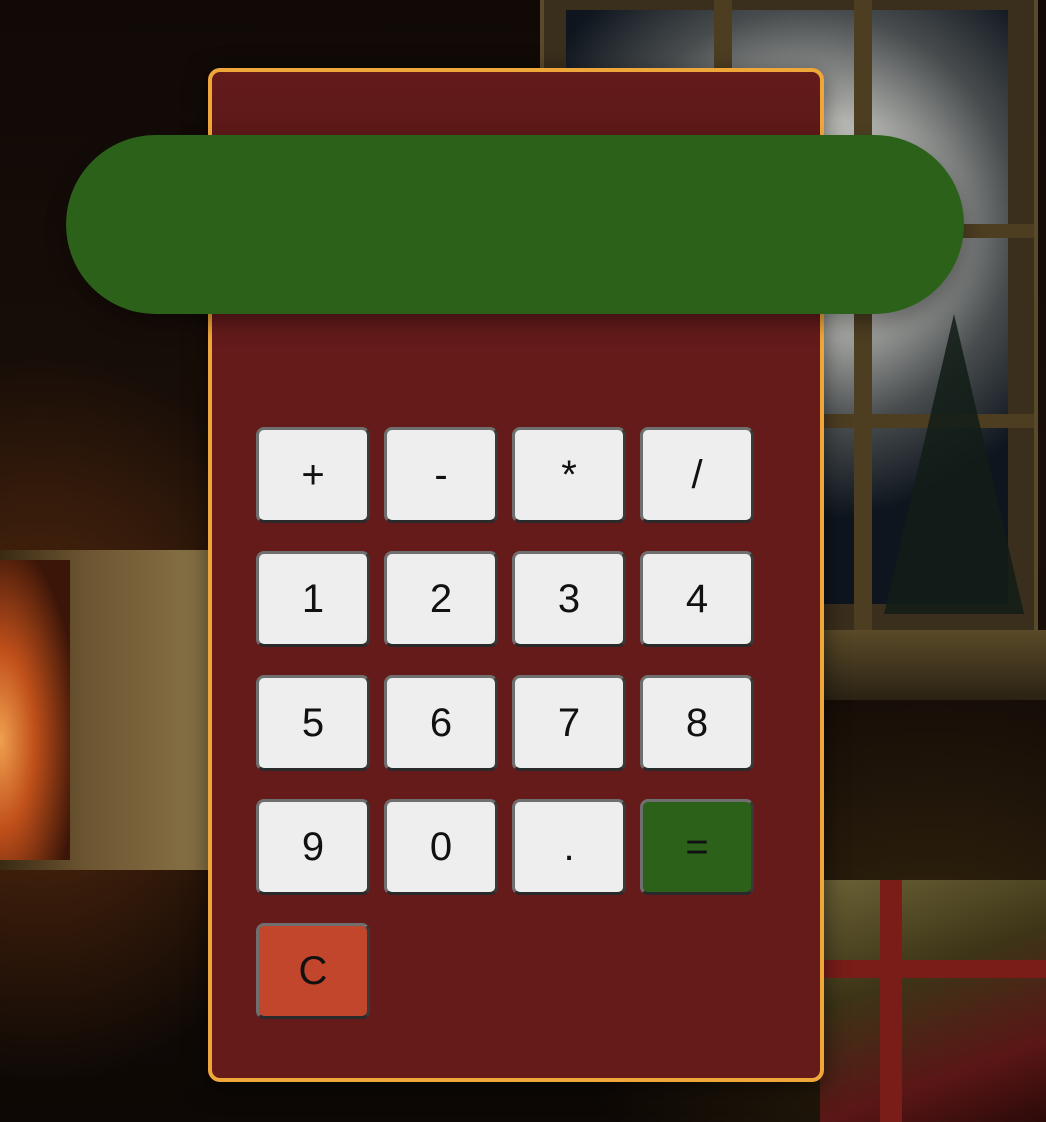  Describe the element at coordinates (105, 710) in the screenshot. I see `fireplace` at that location.